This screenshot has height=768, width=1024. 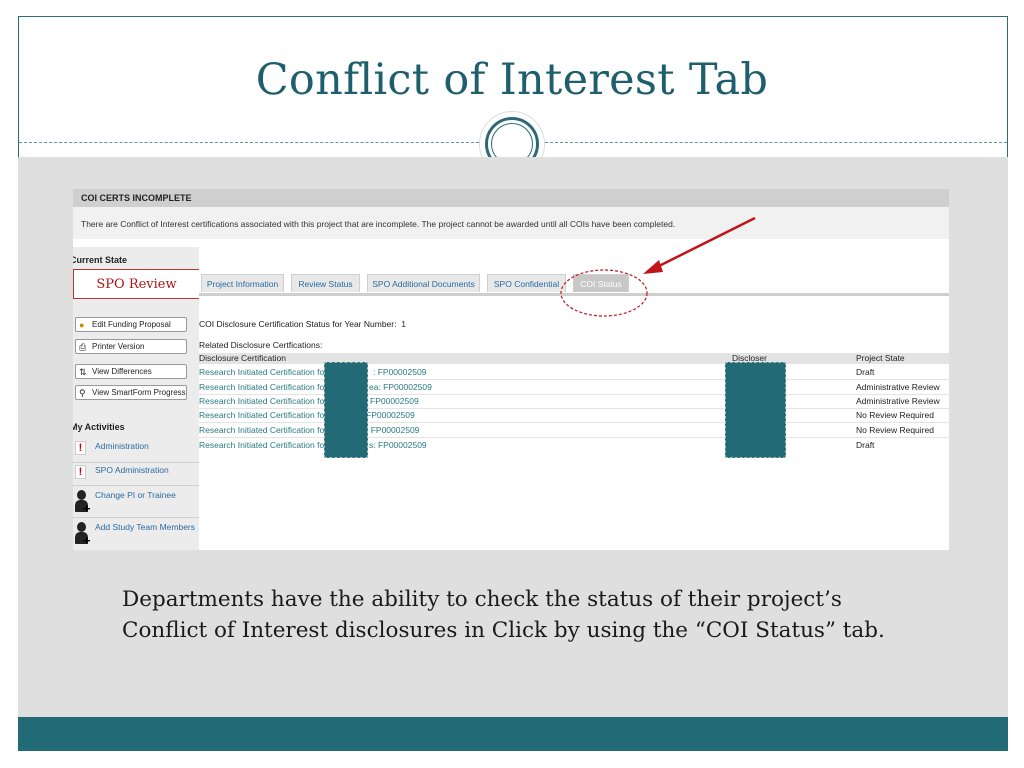 I want to click on activity-spo-administration: ! SPO Administration, so click(x=136, y=476).